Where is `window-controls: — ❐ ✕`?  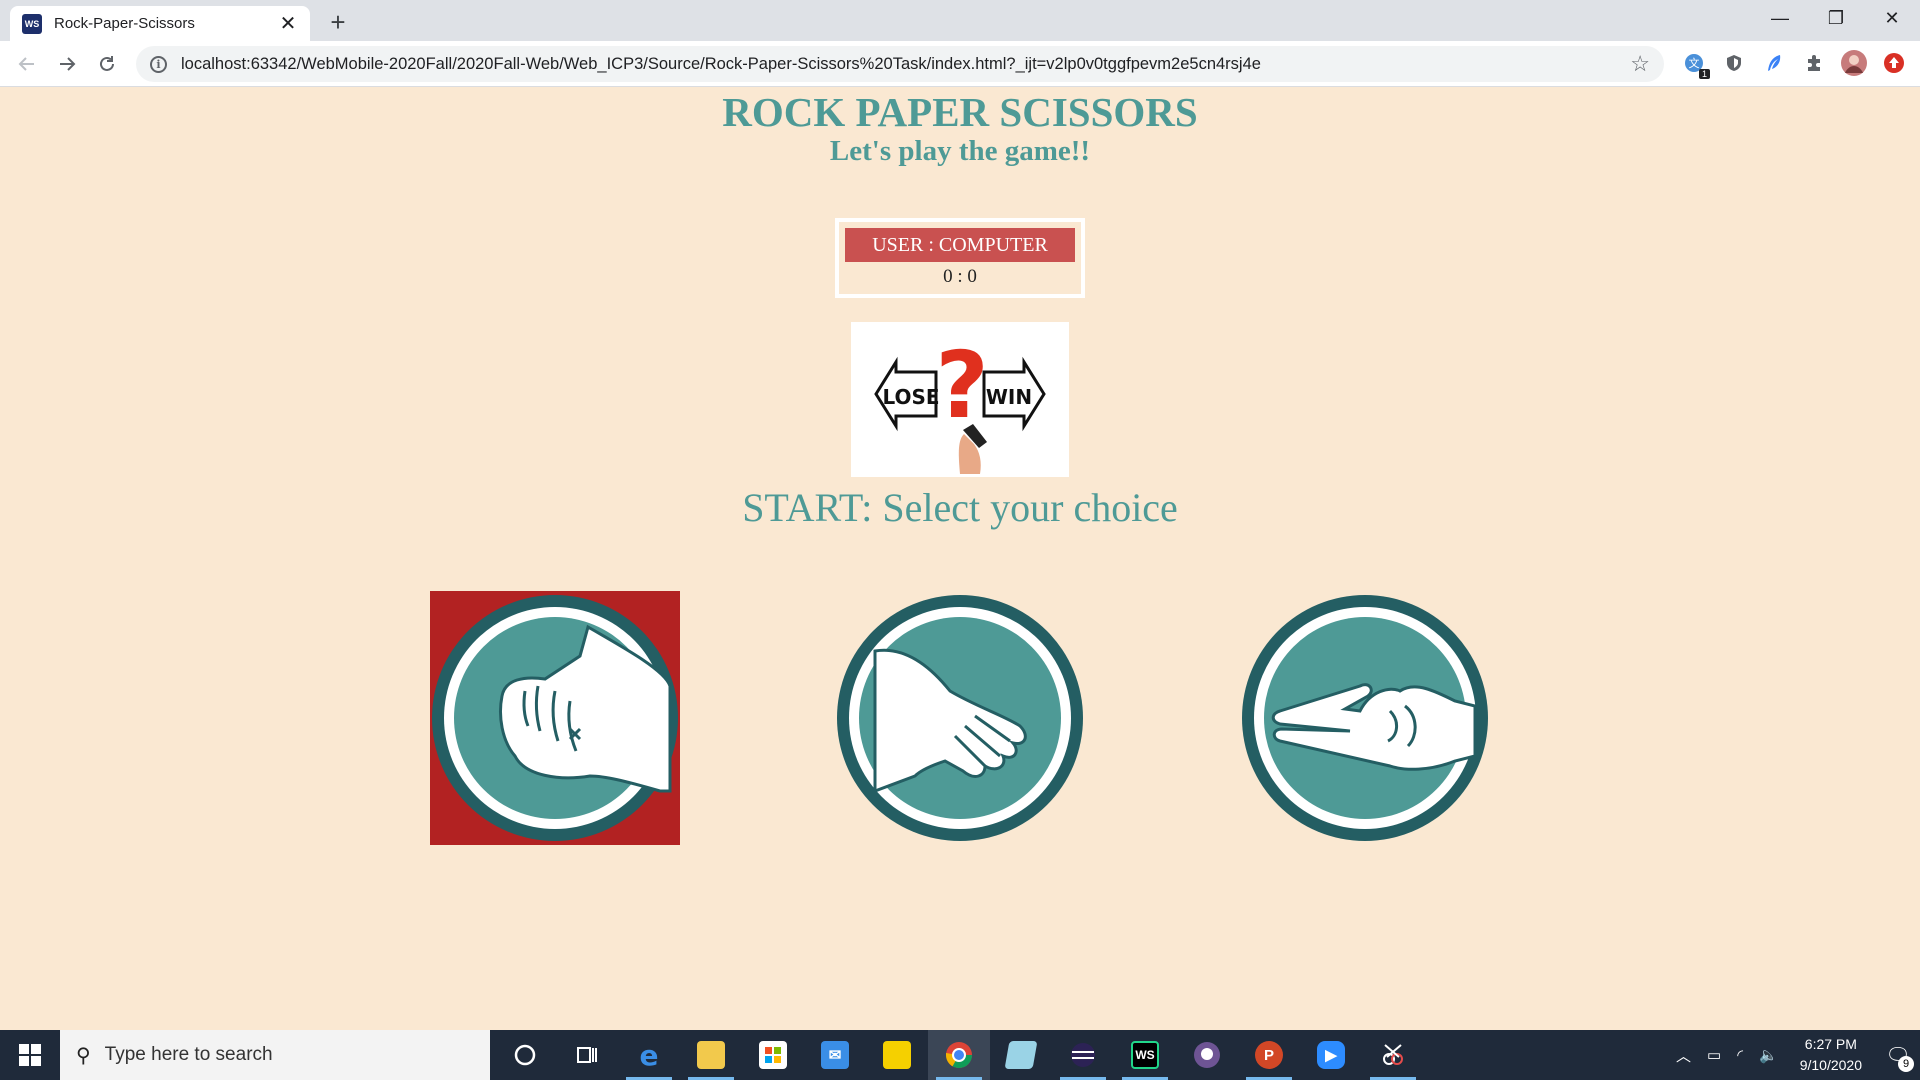
window-controls: — ❐ ✕ is located at coordinates (1836, 18).